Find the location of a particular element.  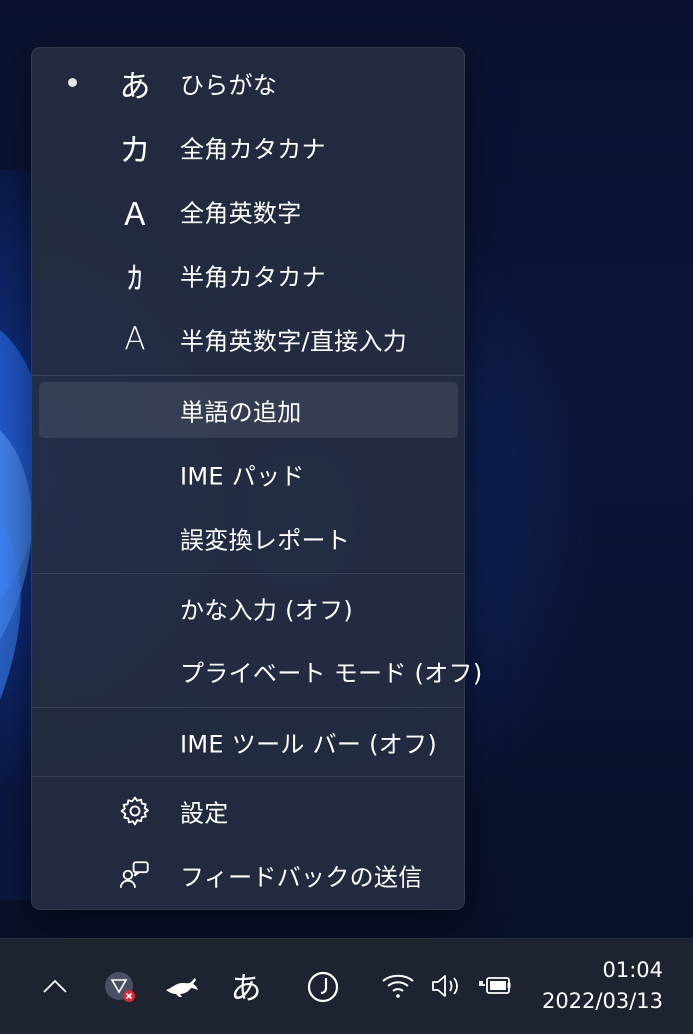

feedback-icon is located at coordinates (135, 875).